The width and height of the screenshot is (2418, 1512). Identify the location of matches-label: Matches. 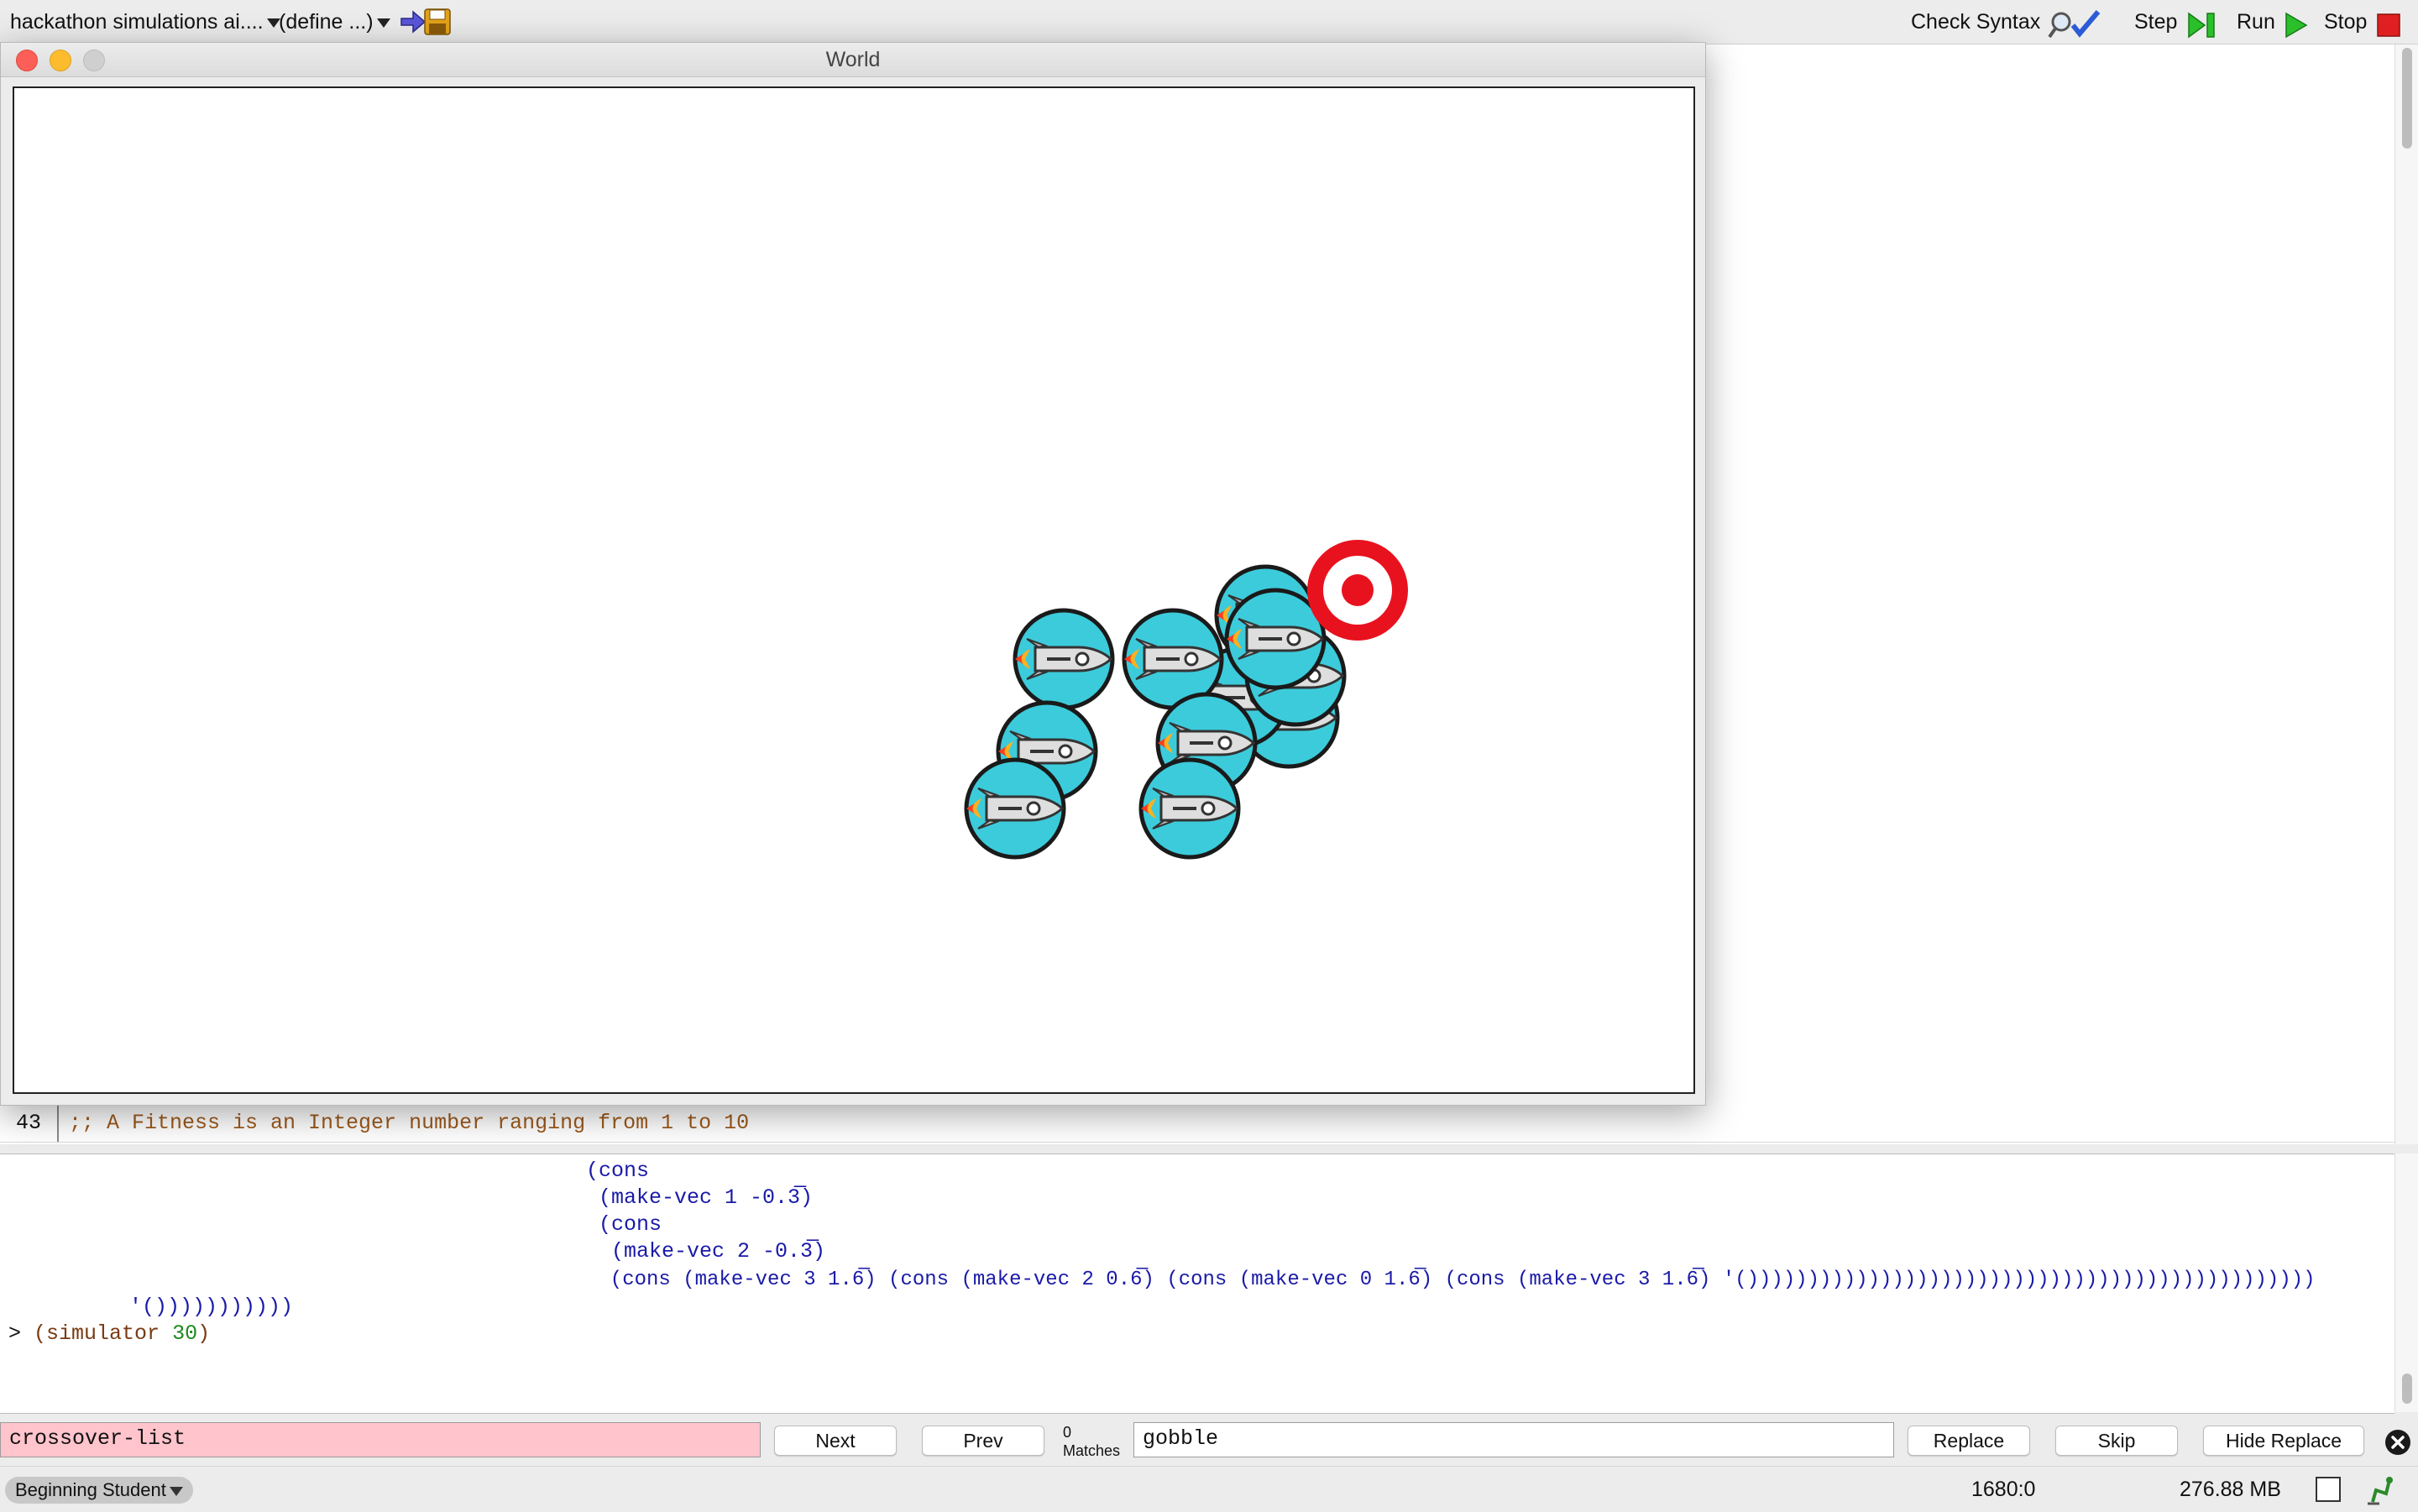
(1092, 1450).